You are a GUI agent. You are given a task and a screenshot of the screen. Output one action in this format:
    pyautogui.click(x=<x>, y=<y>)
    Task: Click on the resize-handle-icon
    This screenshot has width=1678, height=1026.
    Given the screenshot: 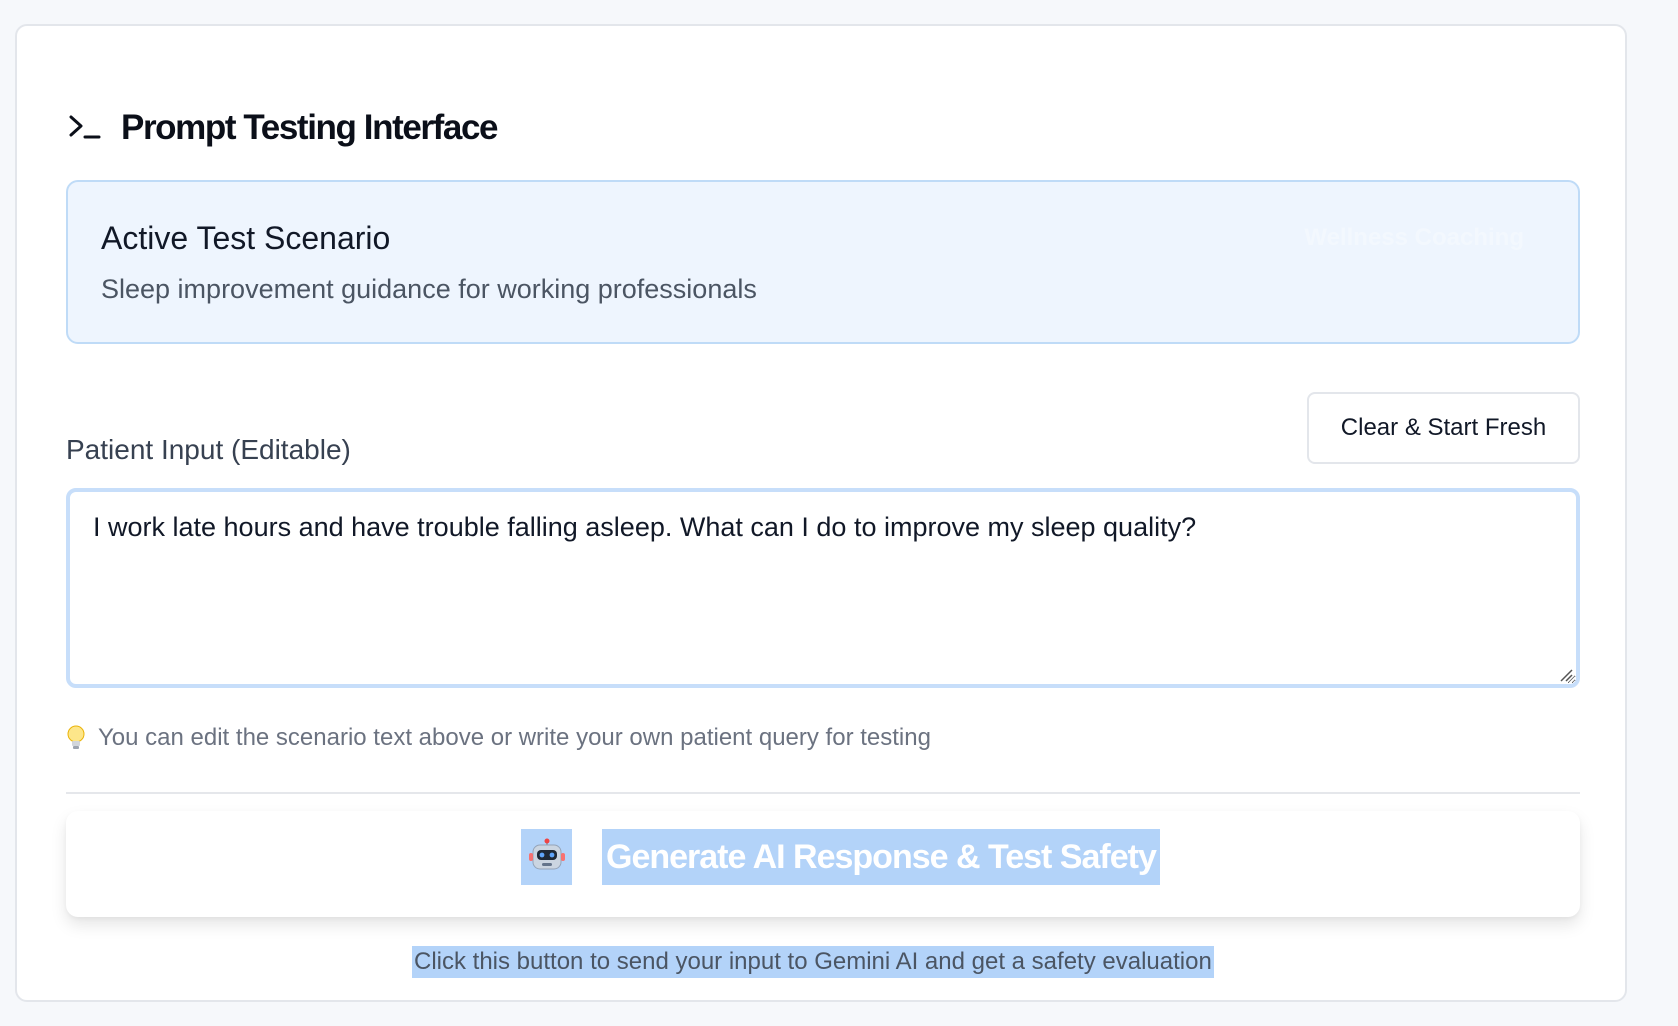 What is the action you would take?
    pyautogui.click(x=1565, y=674)
    